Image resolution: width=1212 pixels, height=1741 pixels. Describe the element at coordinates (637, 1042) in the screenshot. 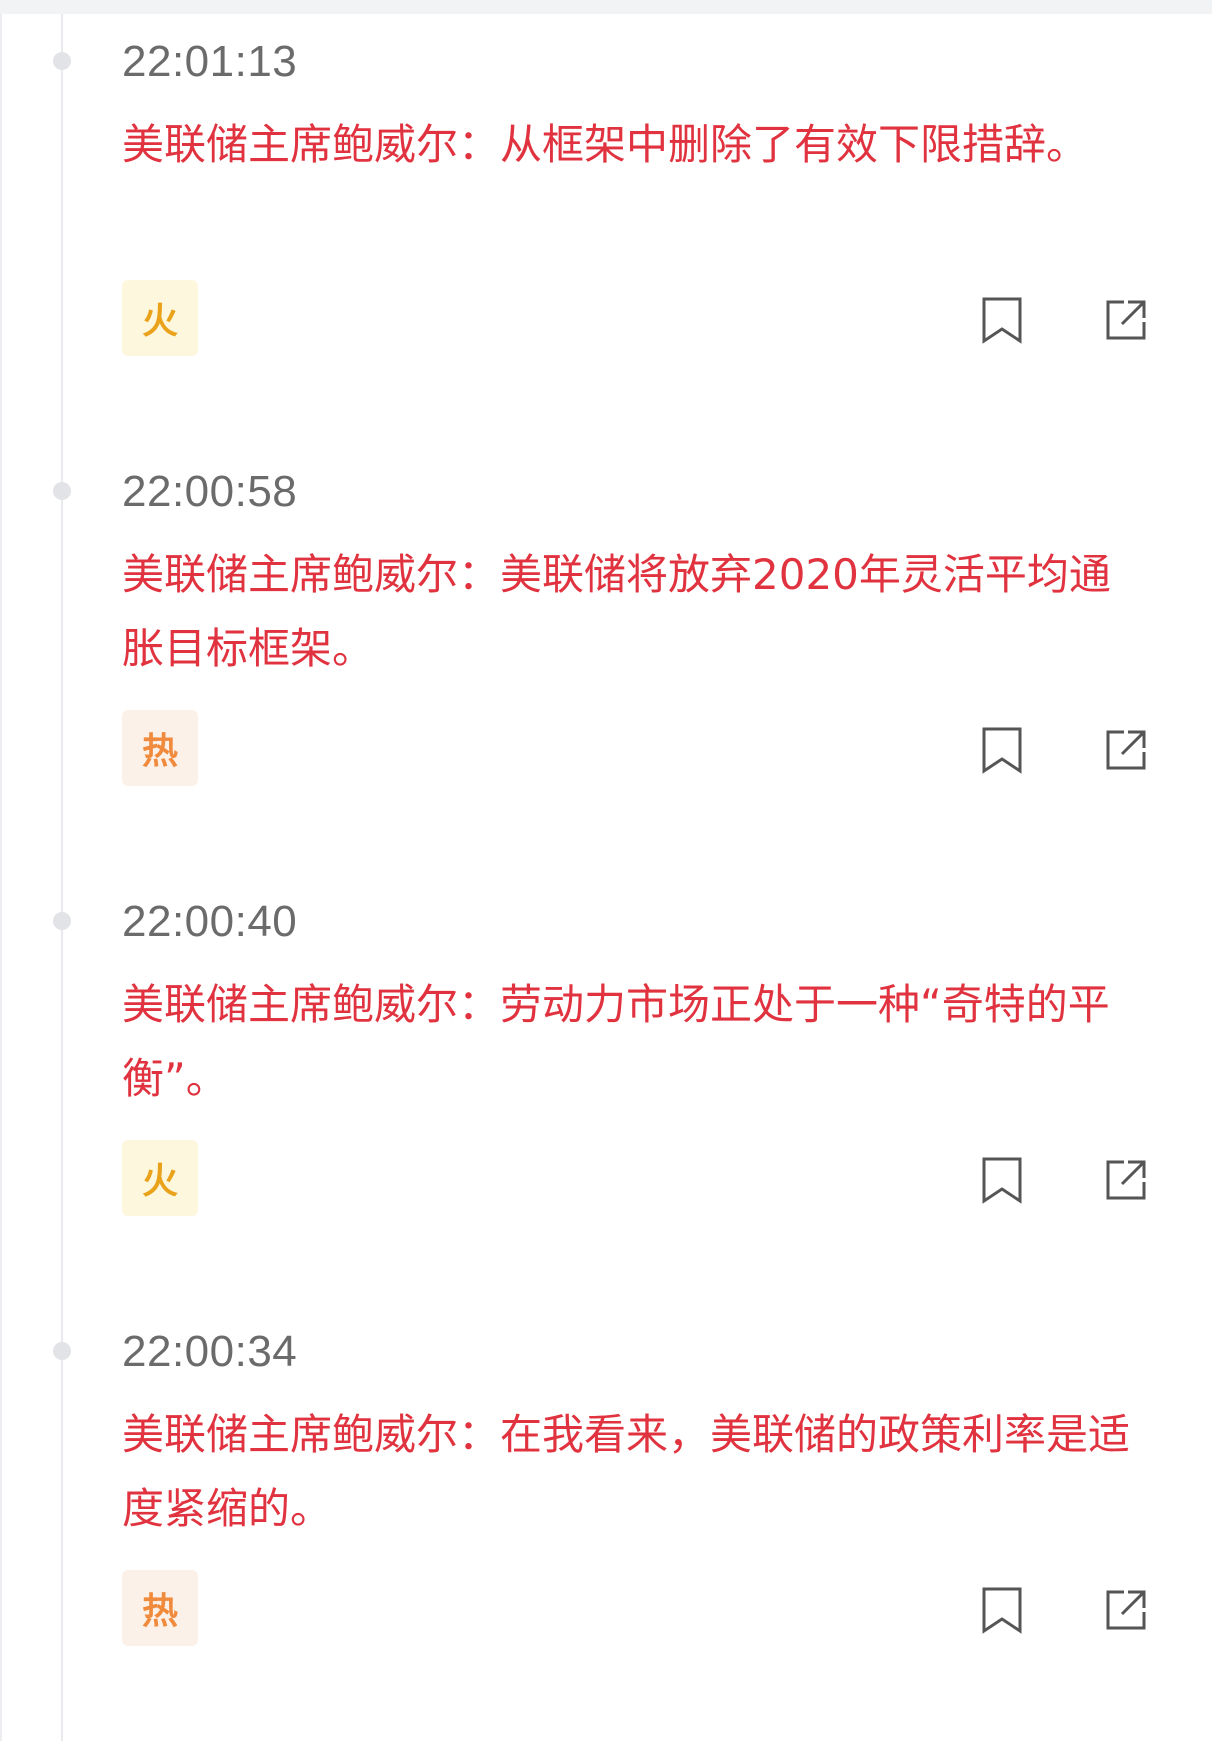

I see `news-headline: 美联储主席鲍威尔：劳动力市场正处于一种“奇特的平衡”。` at that location.